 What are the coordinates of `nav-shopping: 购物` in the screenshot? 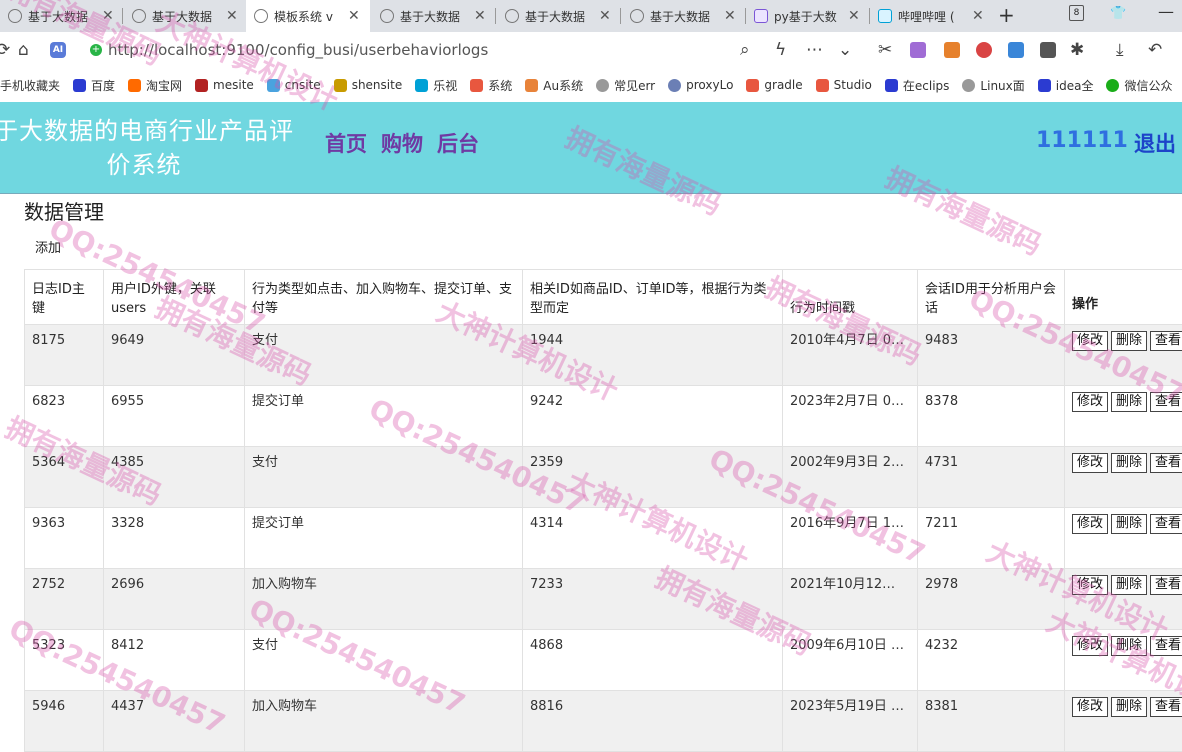 It's located at (402, 143).